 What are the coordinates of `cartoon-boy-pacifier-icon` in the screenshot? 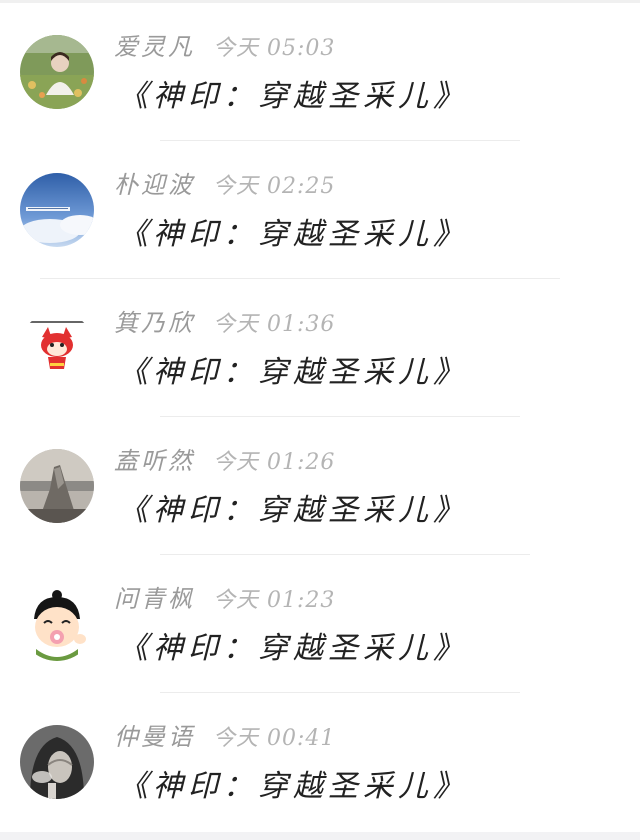 It's located at (57, 624).